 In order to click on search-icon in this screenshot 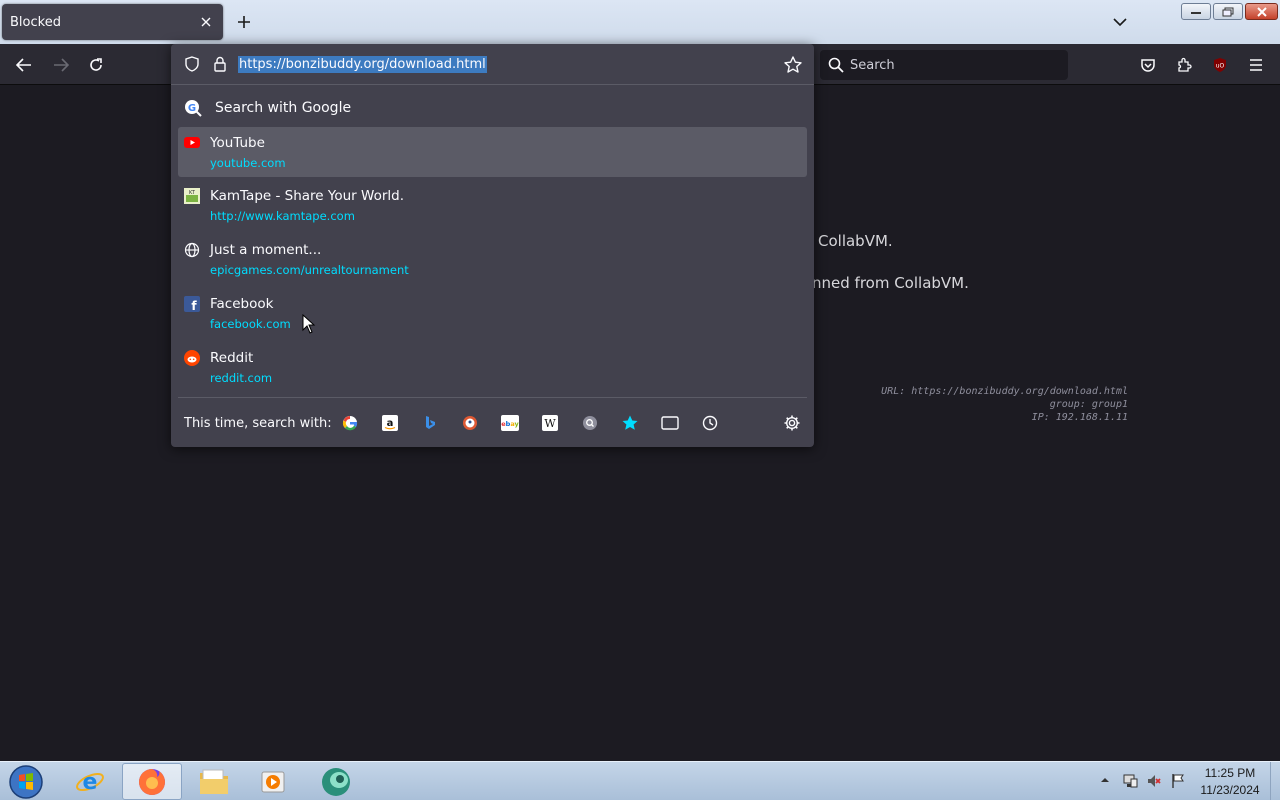, I will do `click(836, 65)`.